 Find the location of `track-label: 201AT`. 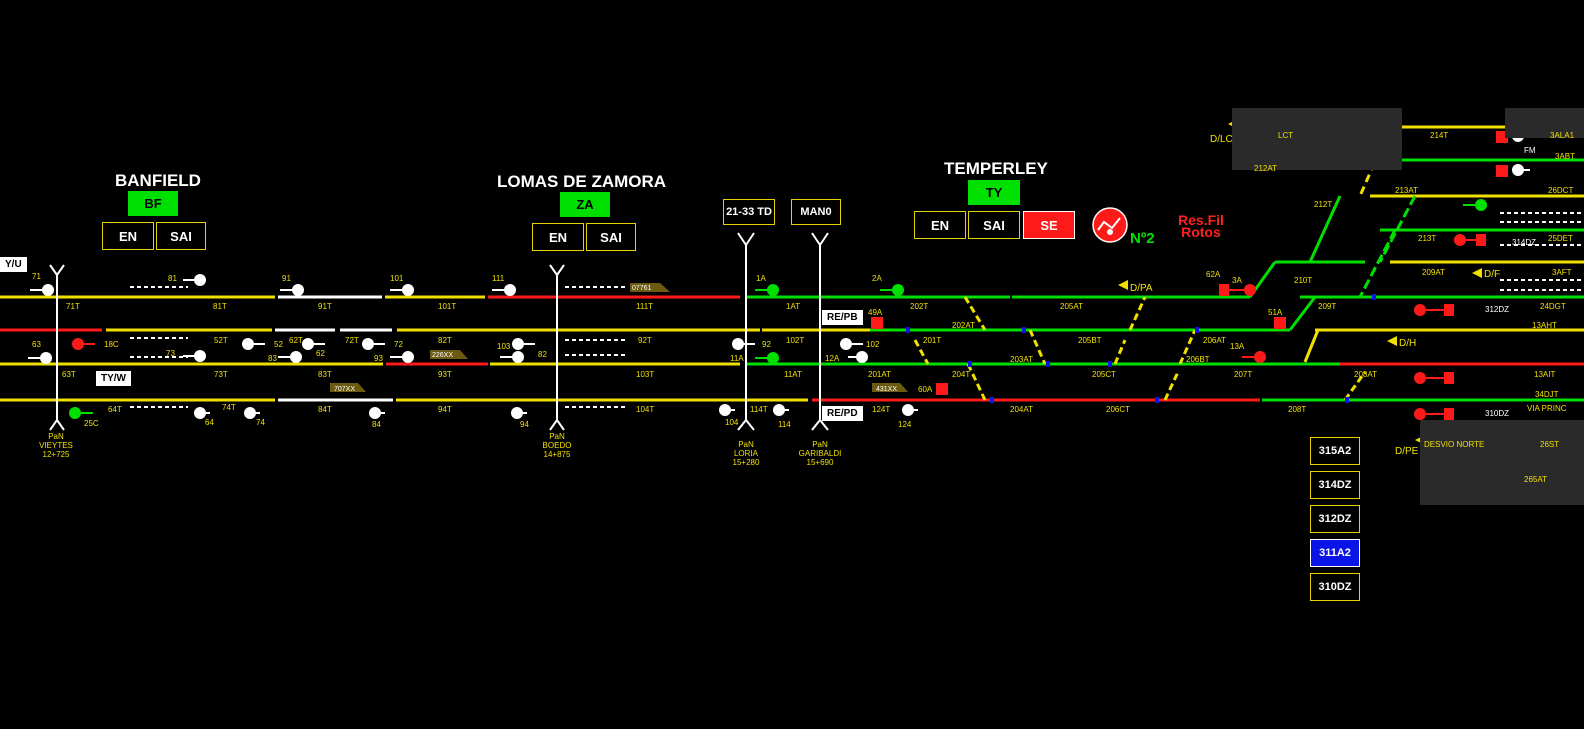

track-label: 201AT is located at coordinates (879, 374).